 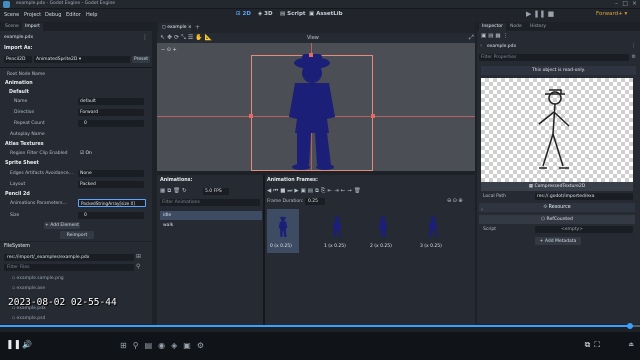 I want to click on edges-artifacts-dropdown: None, so click(x=111, y=173).